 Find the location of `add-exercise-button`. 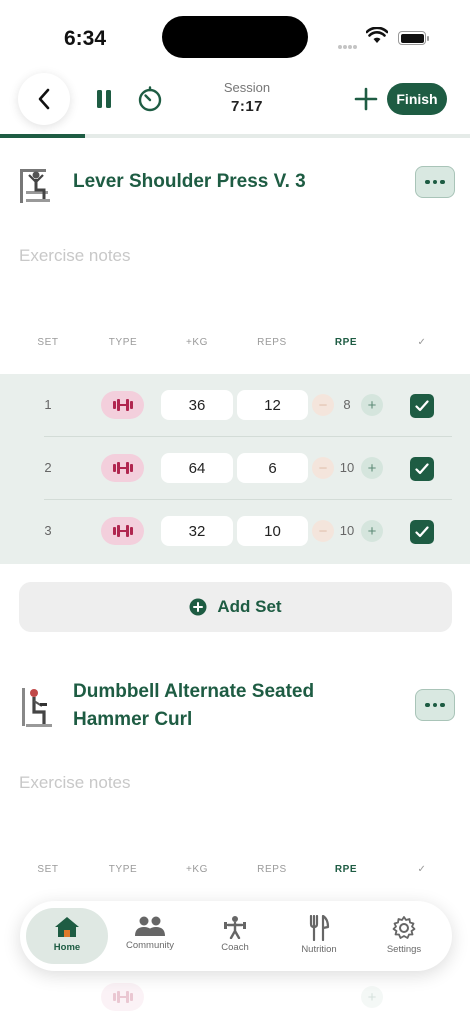

add-exercise-button is located at coordinates (366, 101).